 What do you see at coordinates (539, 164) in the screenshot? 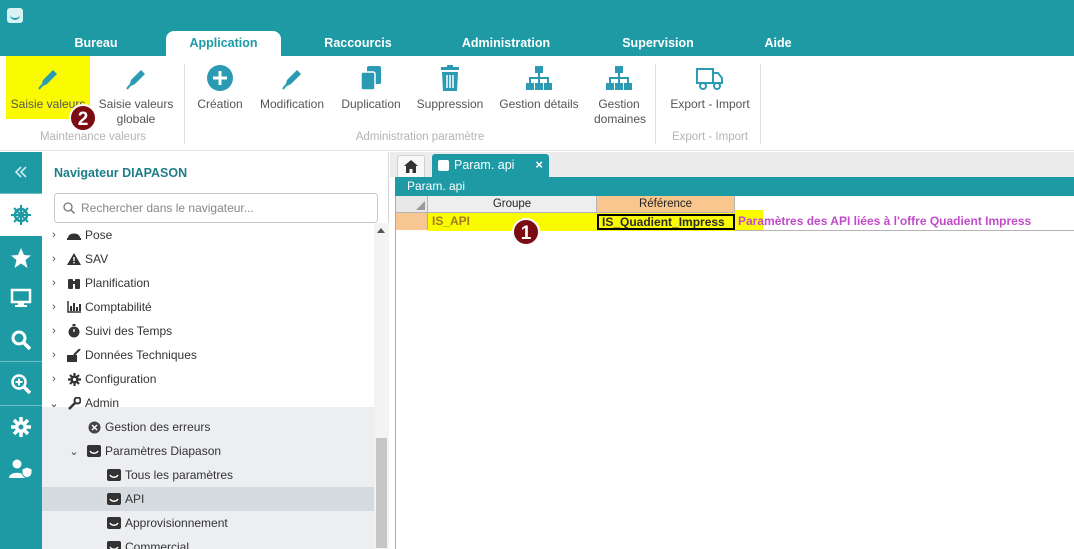
I see `close-icon: ×` at bounding box center [539, 164].